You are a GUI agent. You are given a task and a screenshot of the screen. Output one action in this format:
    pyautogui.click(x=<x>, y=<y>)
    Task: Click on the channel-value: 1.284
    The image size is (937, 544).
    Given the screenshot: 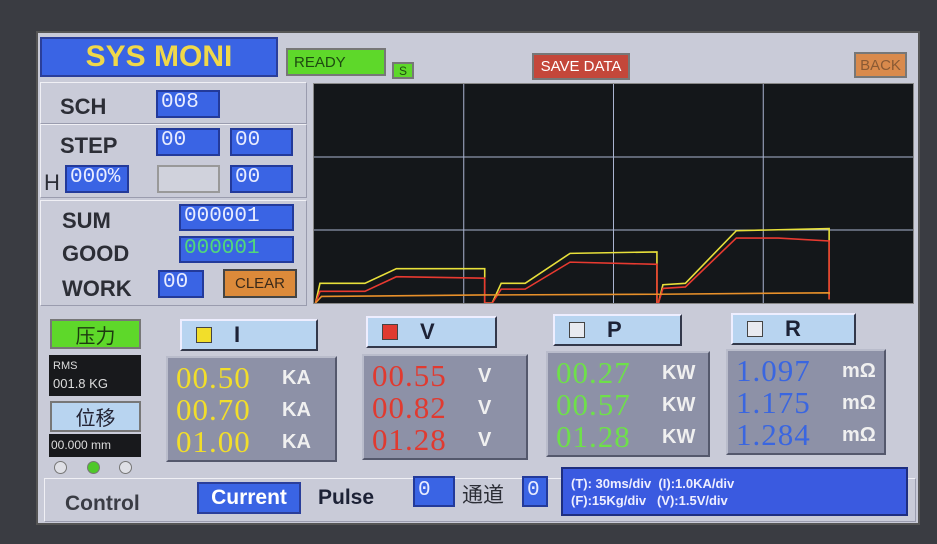 What is the action you would take?
    pyautogui.click(x=773, y=434)
    